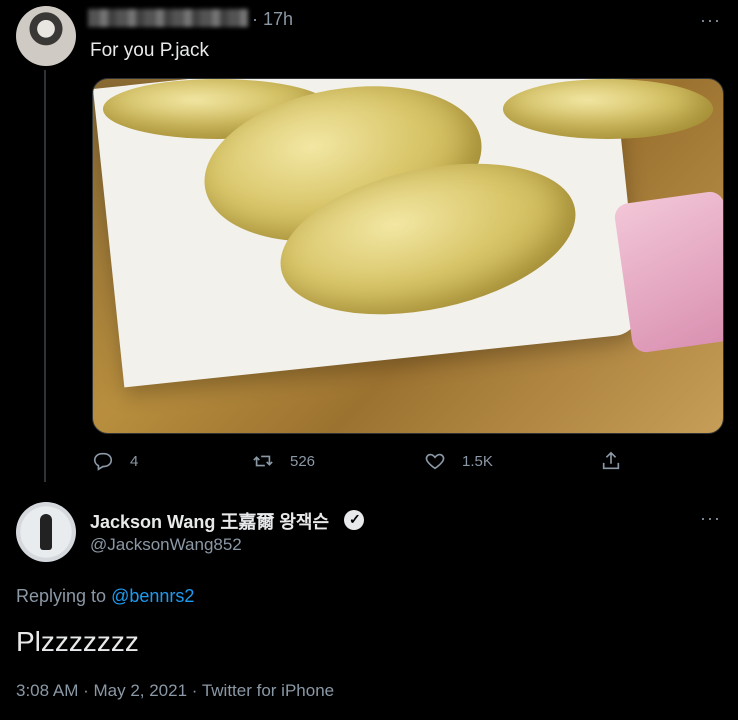 The image size is (738, 720). I want to click on tweet-text: For you P.jack, so click(149, 50).